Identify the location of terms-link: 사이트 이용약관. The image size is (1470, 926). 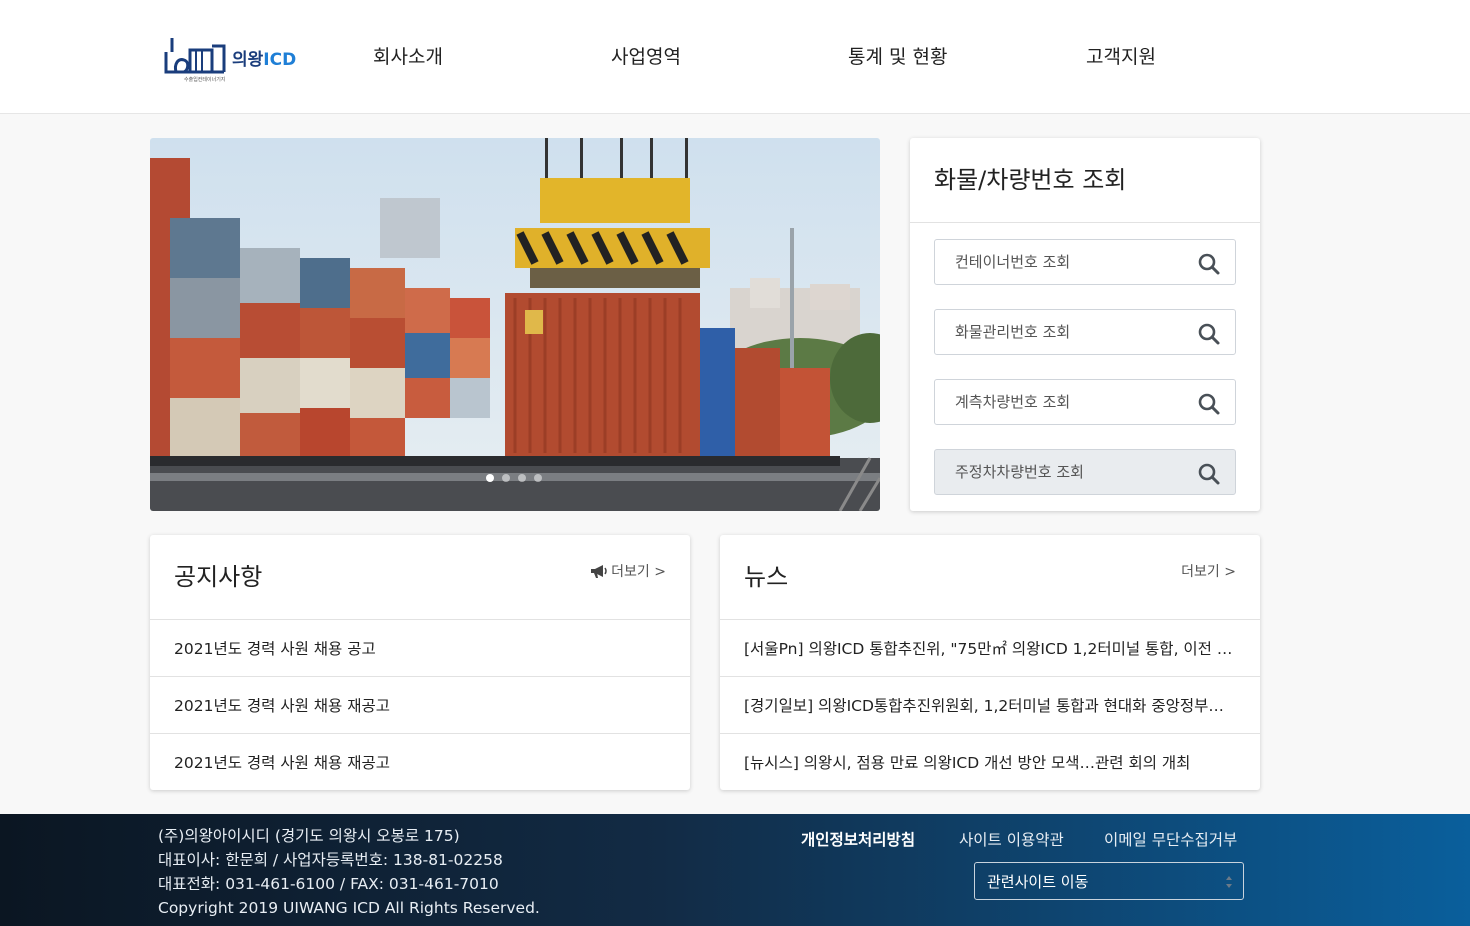
(1011, 839).